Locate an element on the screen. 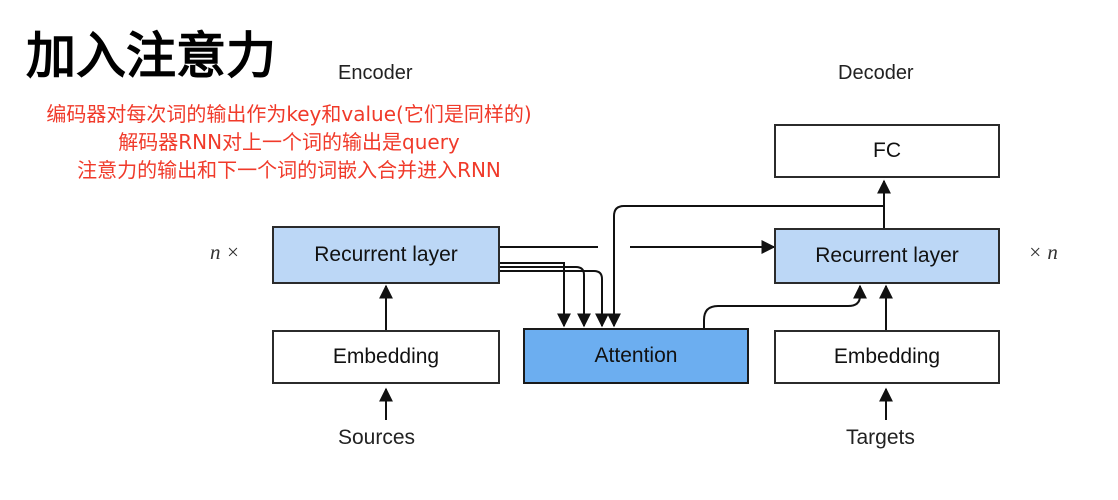 Image resolution: width=1118 pixels, height=500 pixels. decoder-recurrent-layer: Recurrent layer is located at coordinates (887, 256).